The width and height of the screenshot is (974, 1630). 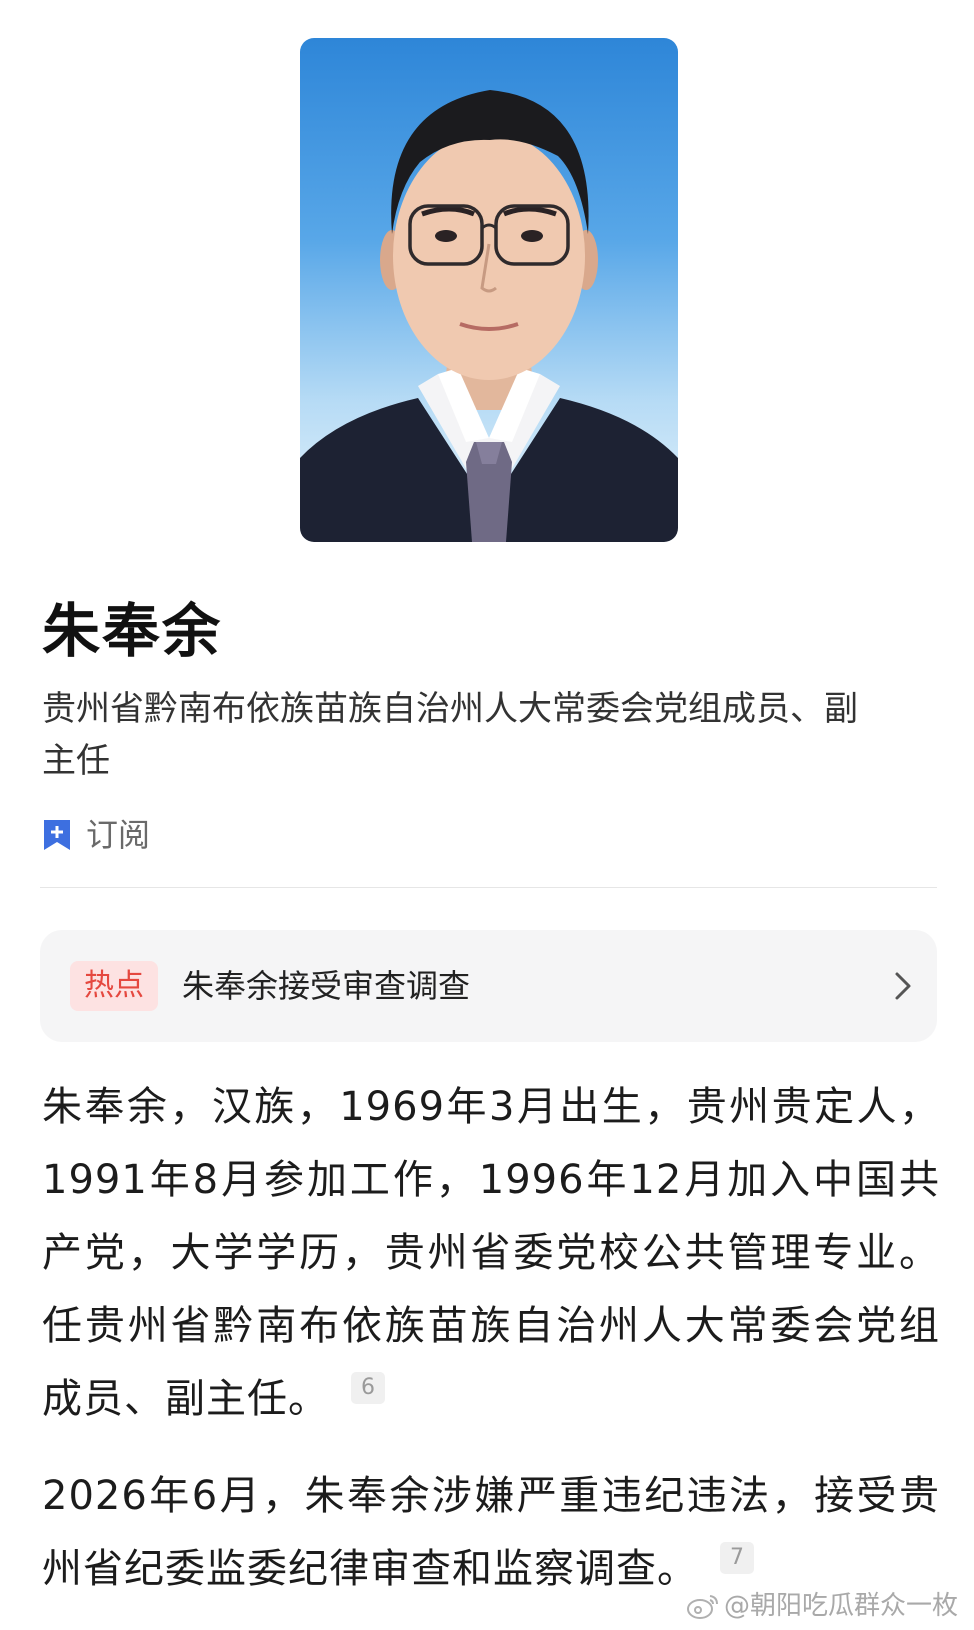 I want to click on subscribe-button: 订阅, so click(x=96, y=835).